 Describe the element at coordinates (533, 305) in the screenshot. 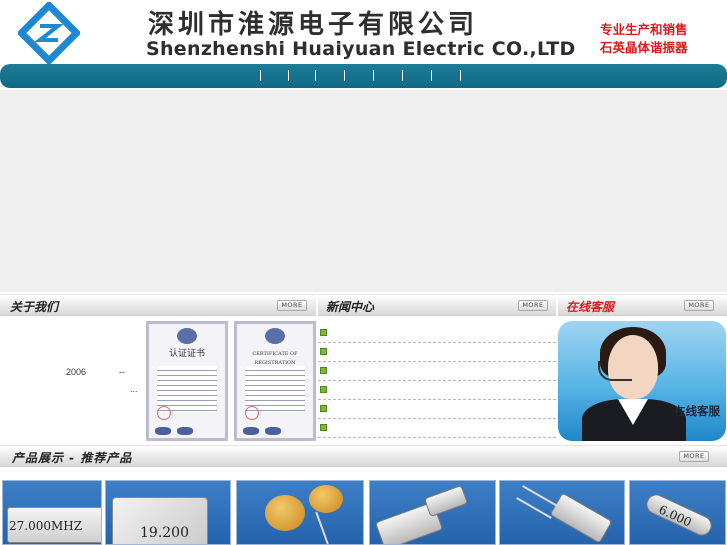

I see `news-more-button: MORE` at that location.